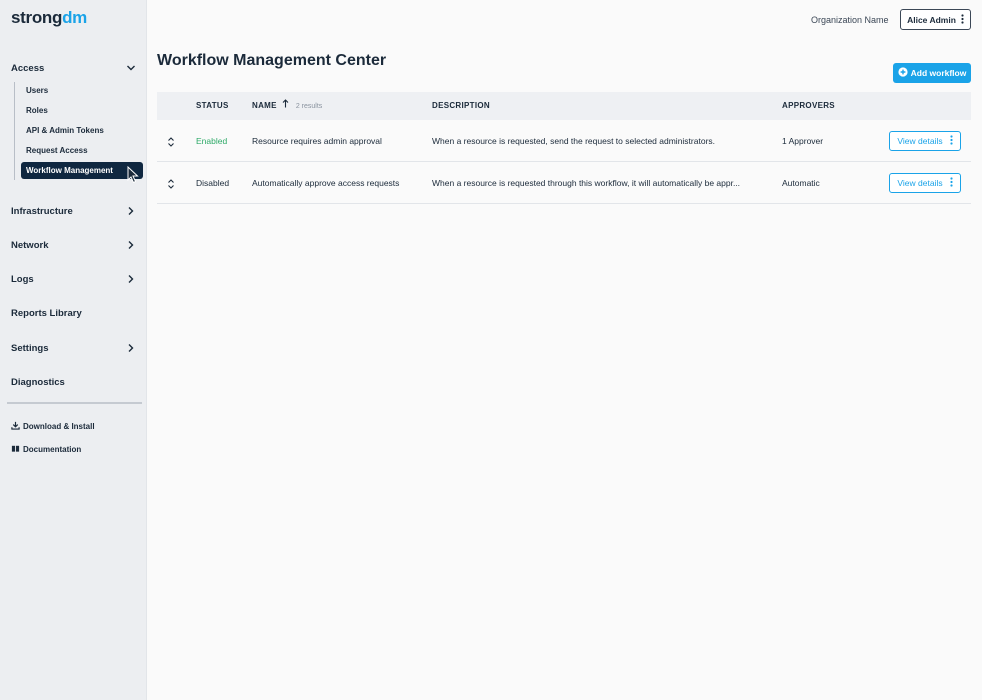 This screenshot has width=982, height=700. I want to click on column-header-approvers: APPROVERS, so click(808, 105).